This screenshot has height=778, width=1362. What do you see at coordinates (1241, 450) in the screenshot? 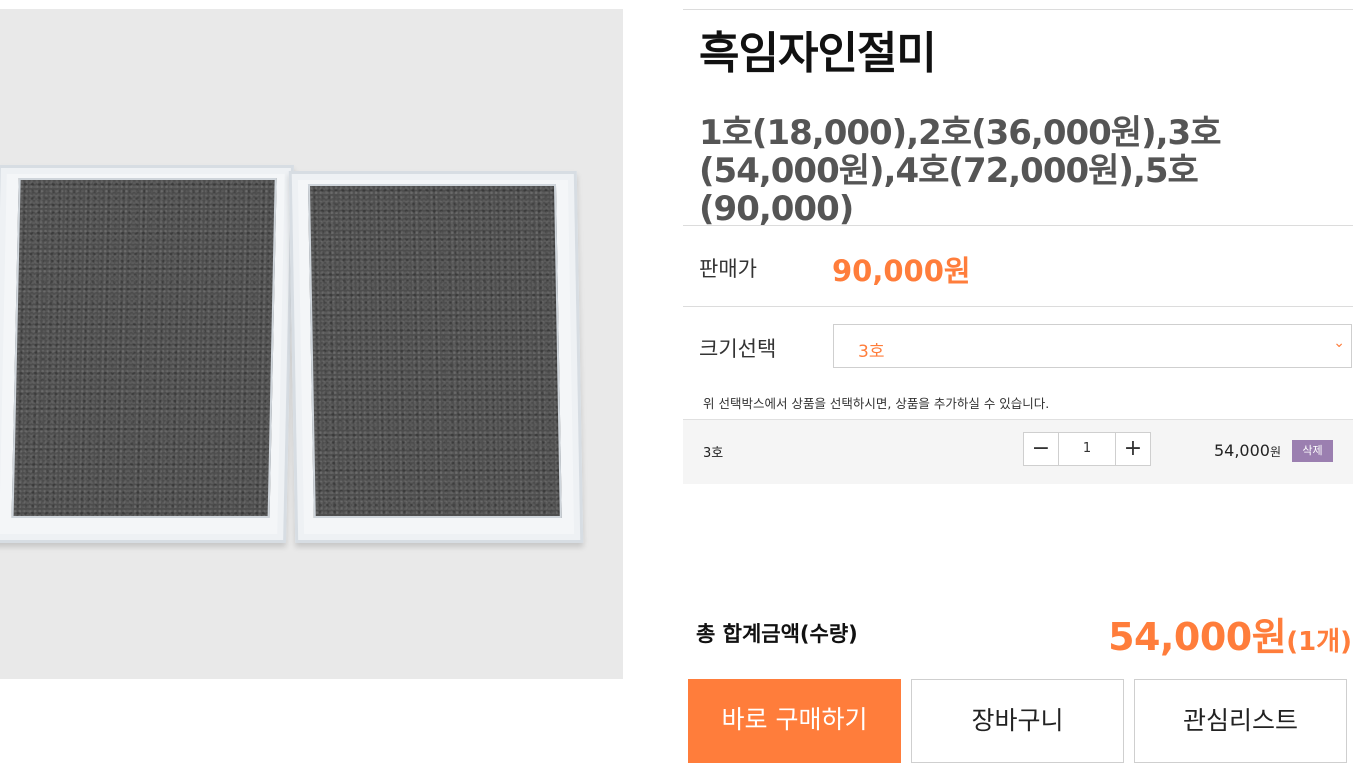
I see `option-price-amount: 54,000` at bounding box center [1241, 450].